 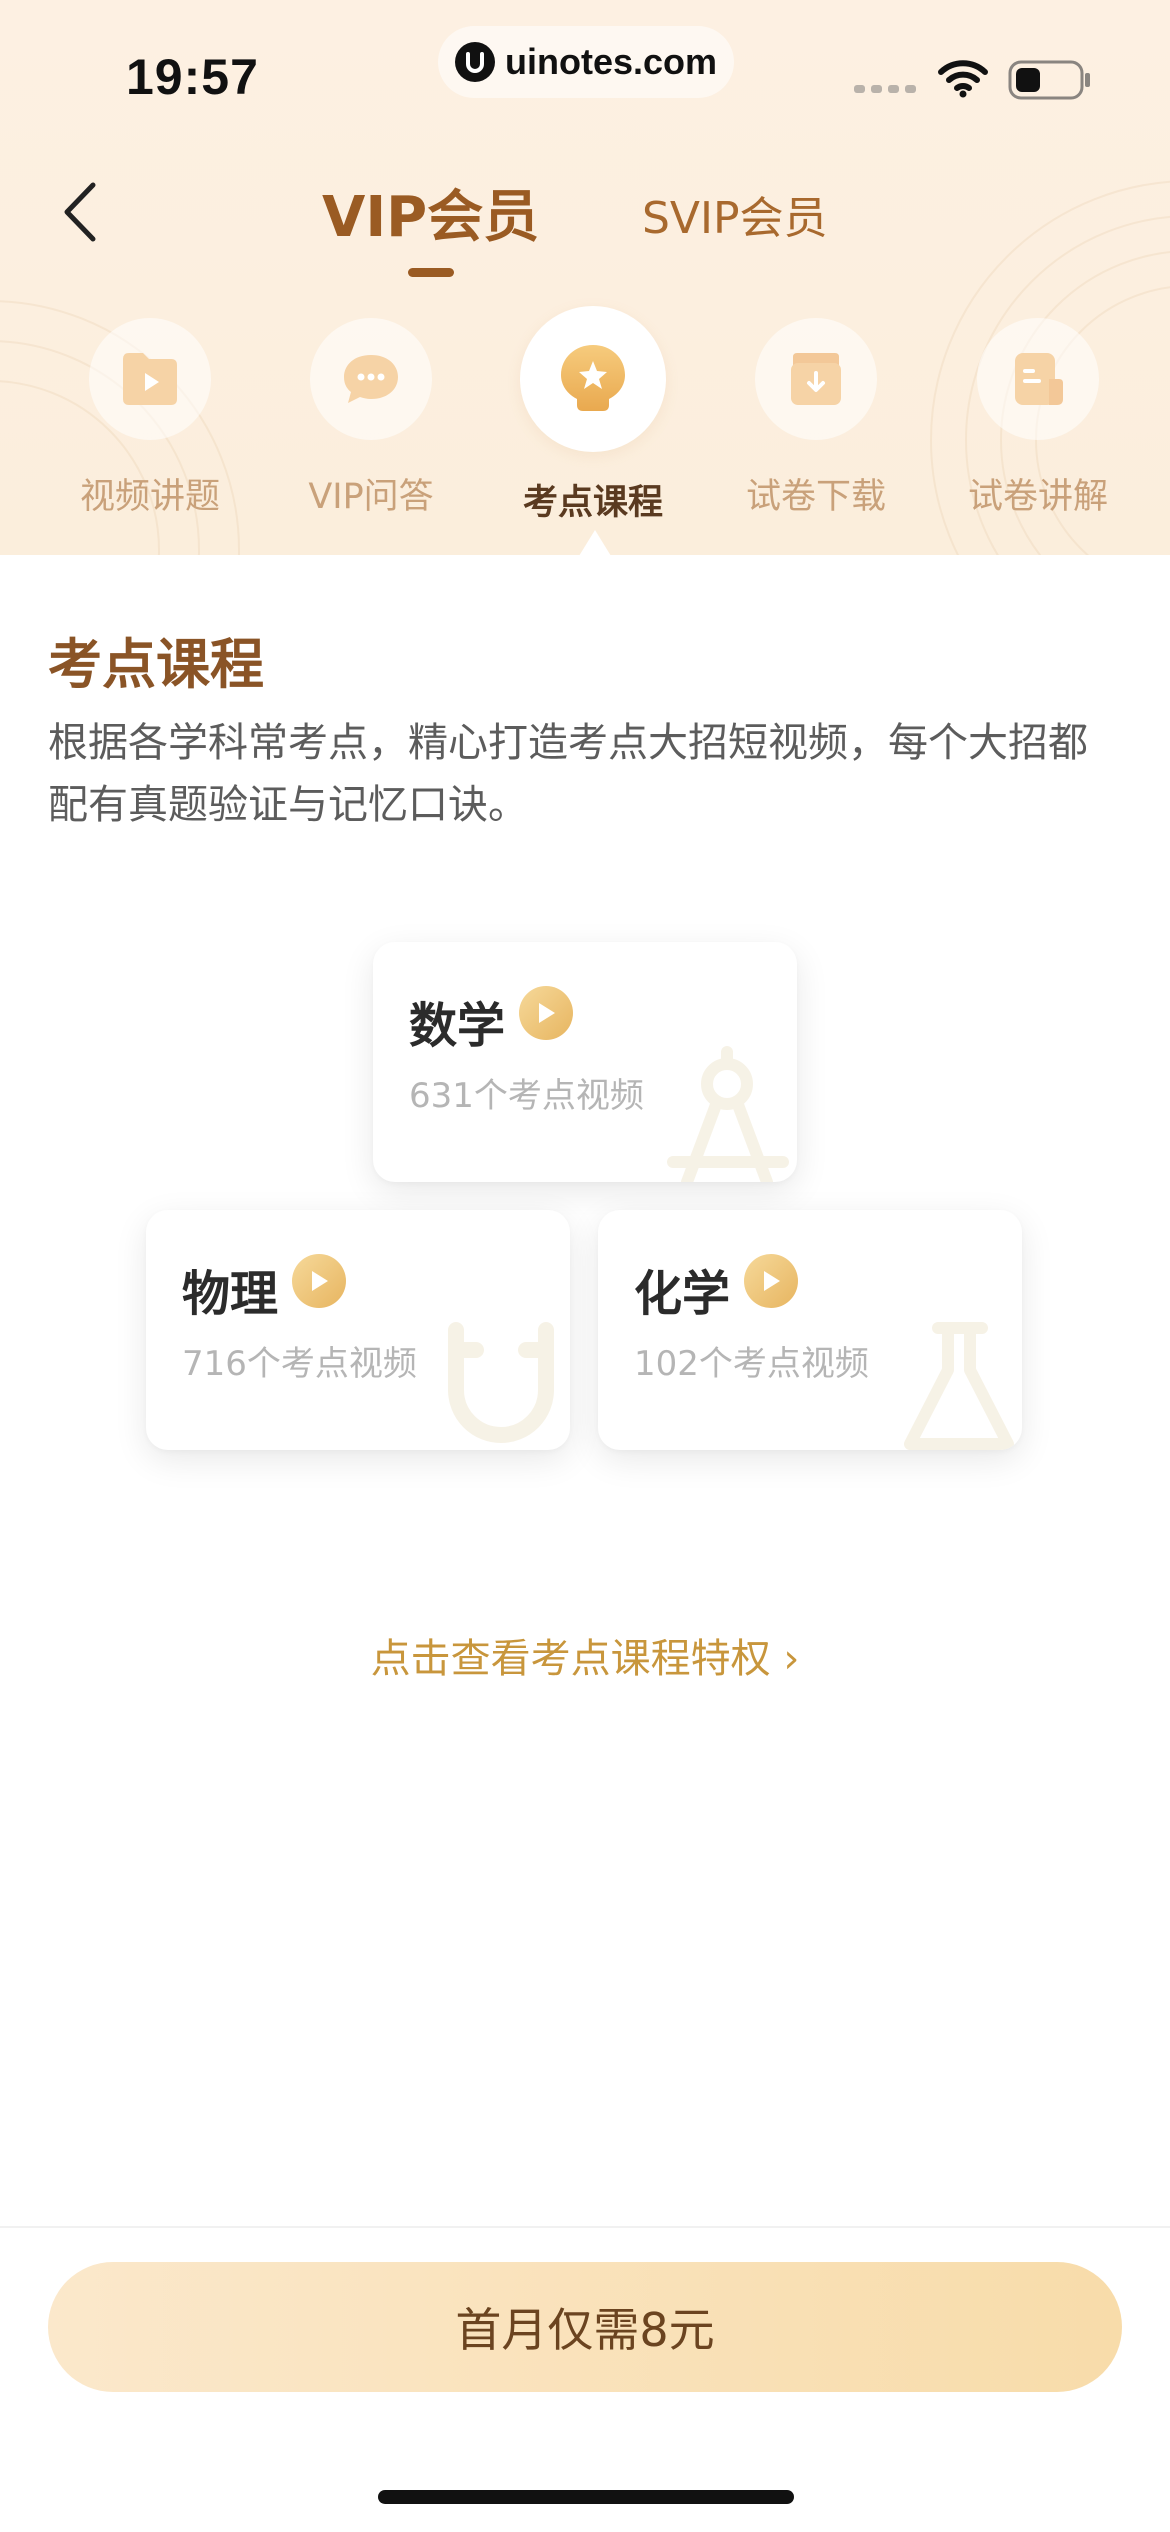 I want to click on chevron-left-icon, so click(x=80, y=212).